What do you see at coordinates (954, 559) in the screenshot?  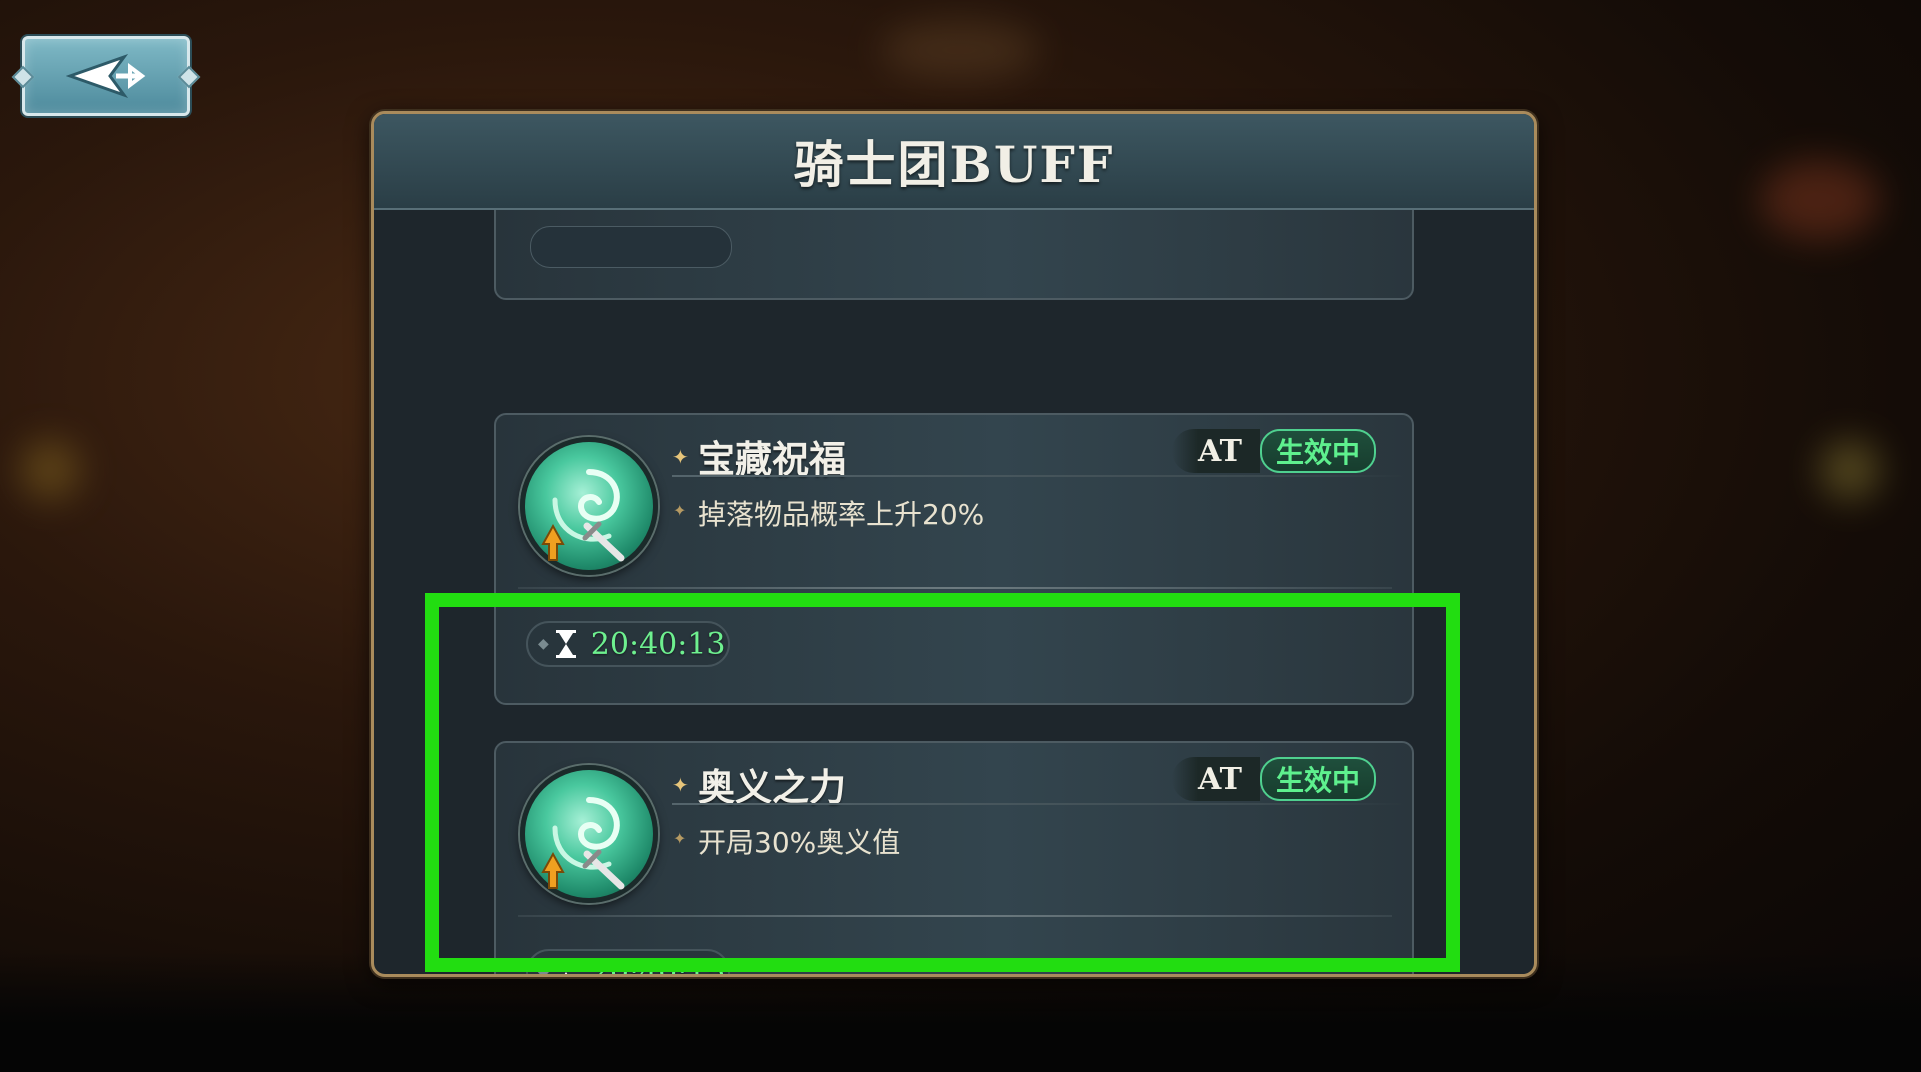 I see `buff-card: ✦ 宝藏祝福 ✦ 掉落物品概率上升20% AT 生效中 ◆ 20:40:13` at bounding box center [954, 559].